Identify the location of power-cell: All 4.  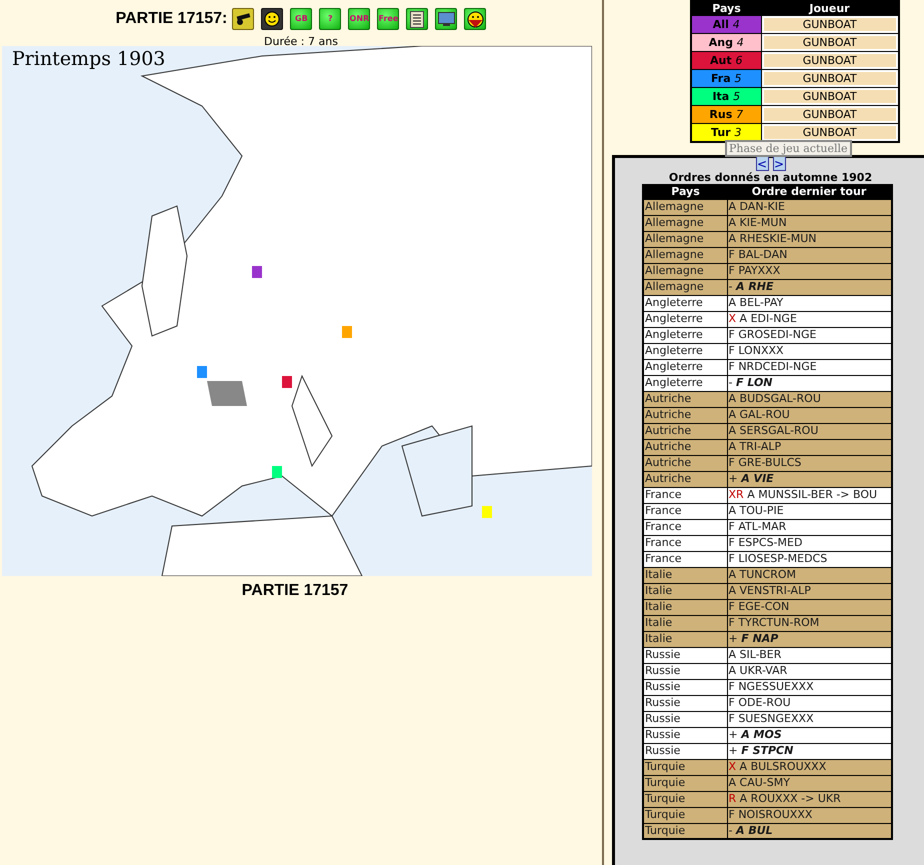
(726, 25).